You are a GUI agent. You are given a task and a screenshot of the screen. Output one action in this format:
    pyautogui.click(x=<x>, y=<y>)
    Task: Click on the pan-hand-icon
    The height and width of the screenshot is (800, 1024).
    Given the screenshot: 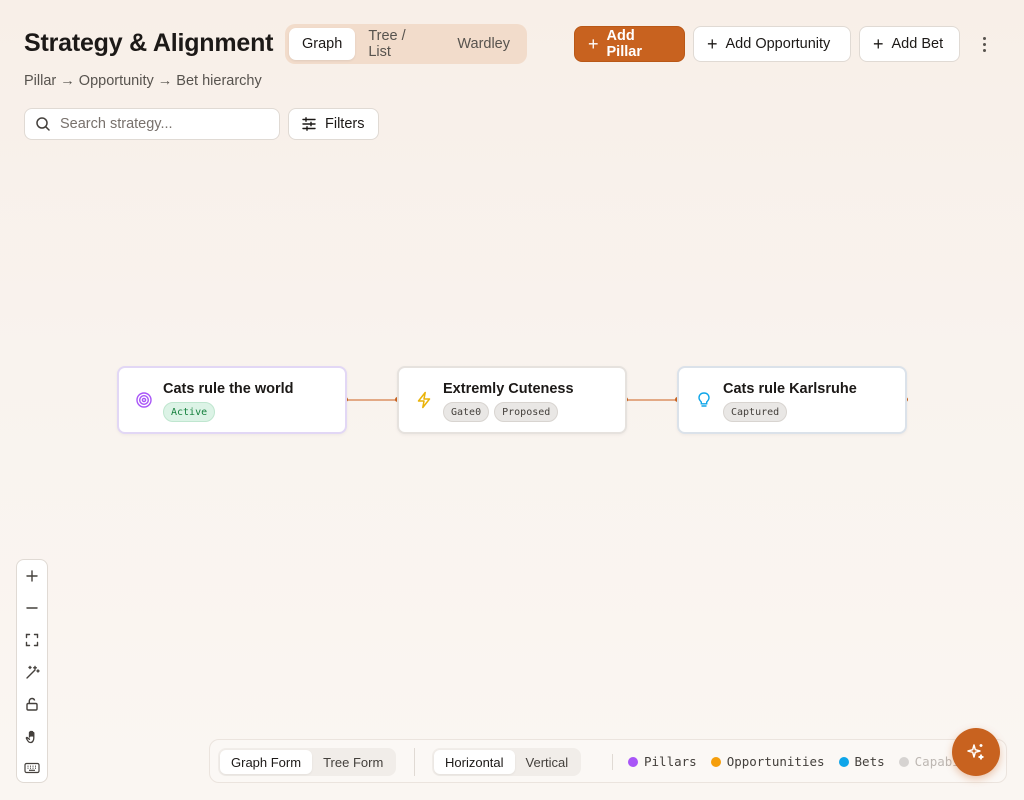 What is the action you would take?
    pyautogui.click(x=29, y=736)
    